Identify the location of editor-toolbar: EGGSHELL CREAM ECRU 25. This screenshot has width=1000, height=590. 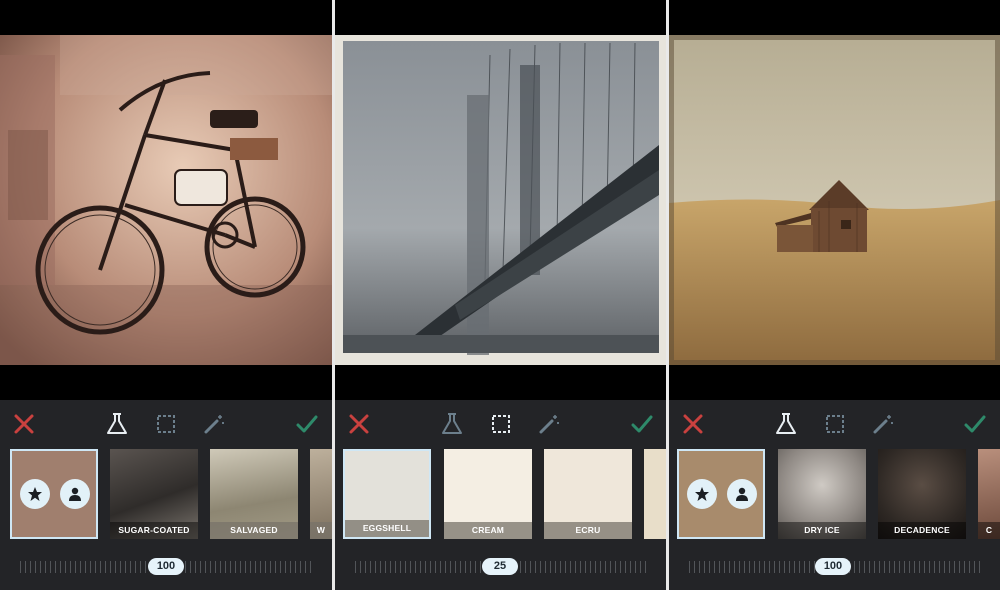
(501, 495).